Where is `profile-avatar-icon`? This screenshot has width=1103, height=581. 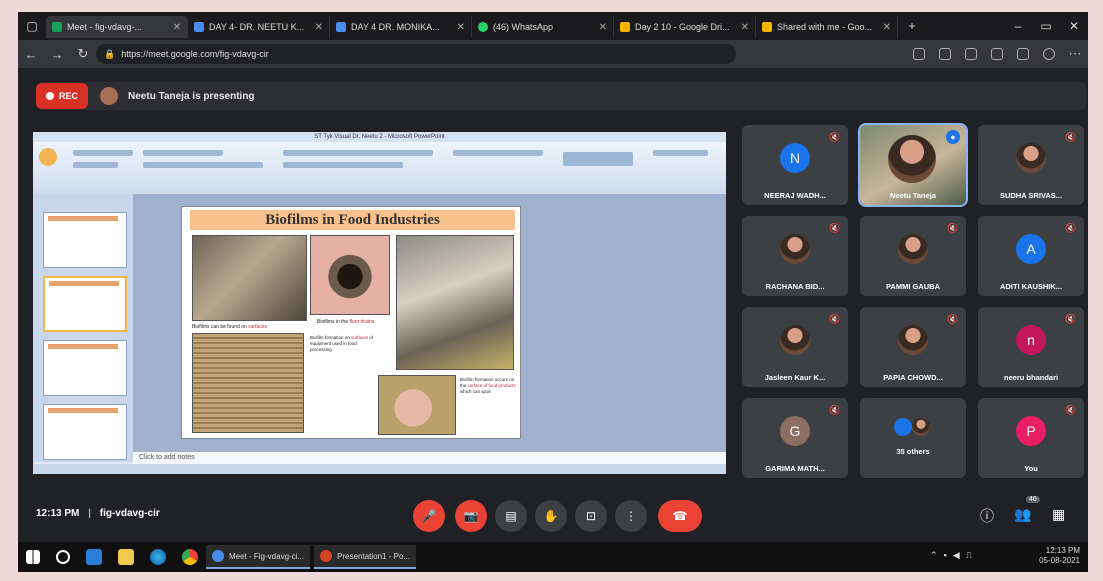
profile-avatar-icon is located at coordinates (1049, 54).